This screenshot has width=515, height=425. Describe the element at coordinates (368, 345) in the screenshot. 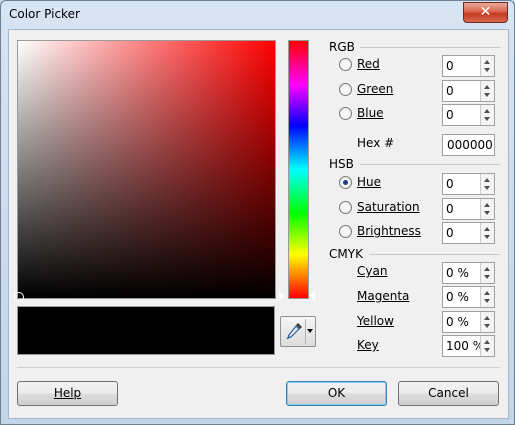

I see `key-label: Key` at that location.